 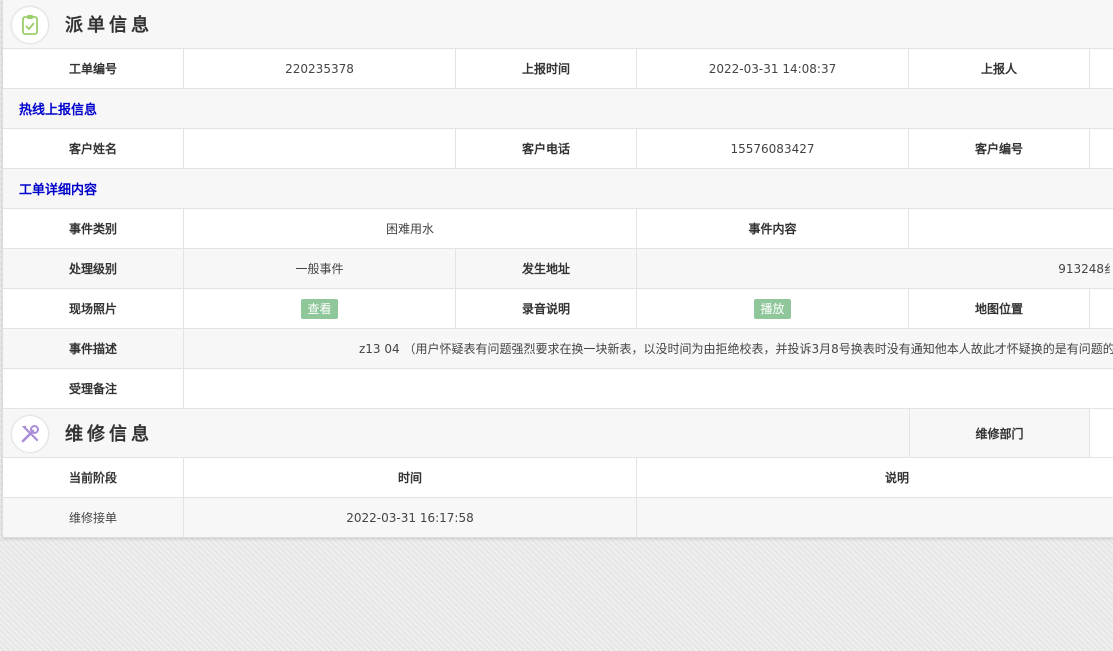 I want to click on col-stage-header: 当前阶段, so click(x=93, y=477).